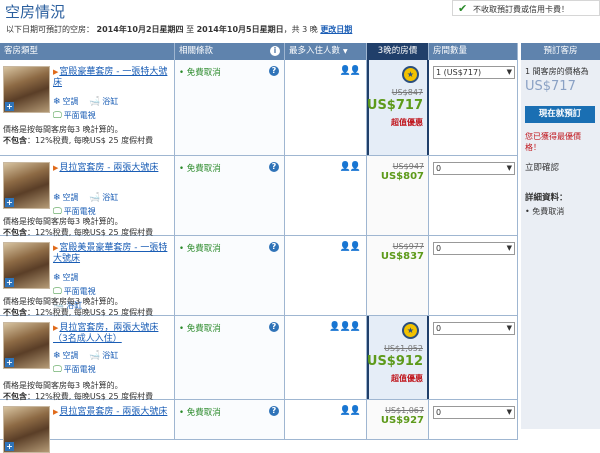  What do you see at coordinates (345, 327) in the screenshot?
I see `people-icon: 👤👤👤` at bounding box center [345, 327].